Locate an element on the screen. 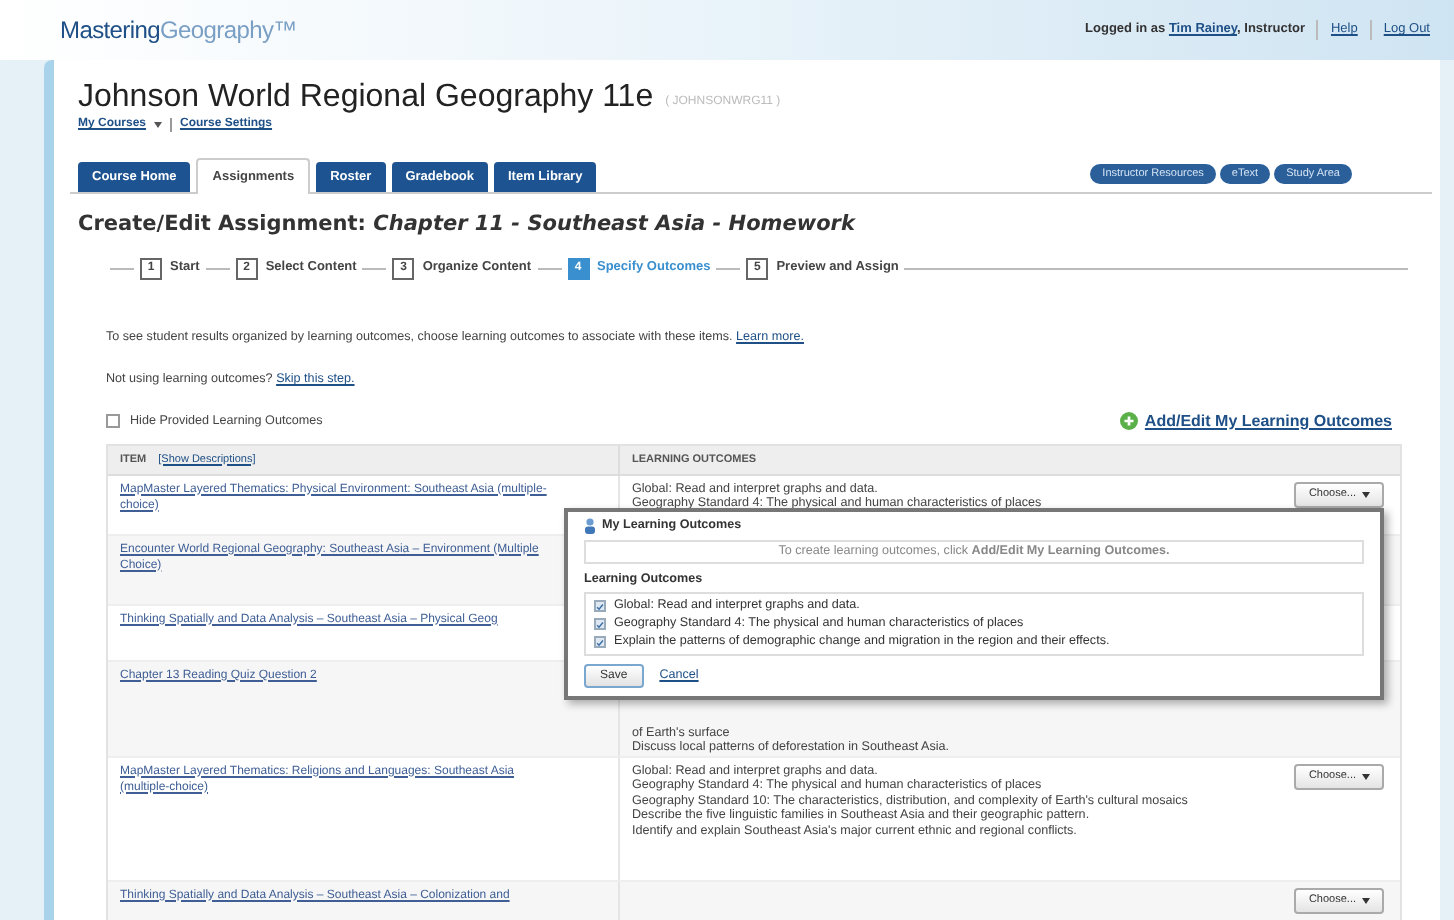 The image size is (1454, 920). add-edit-link: Add/Edit My Learning Outcomes is located at coordinates (1256, 421).